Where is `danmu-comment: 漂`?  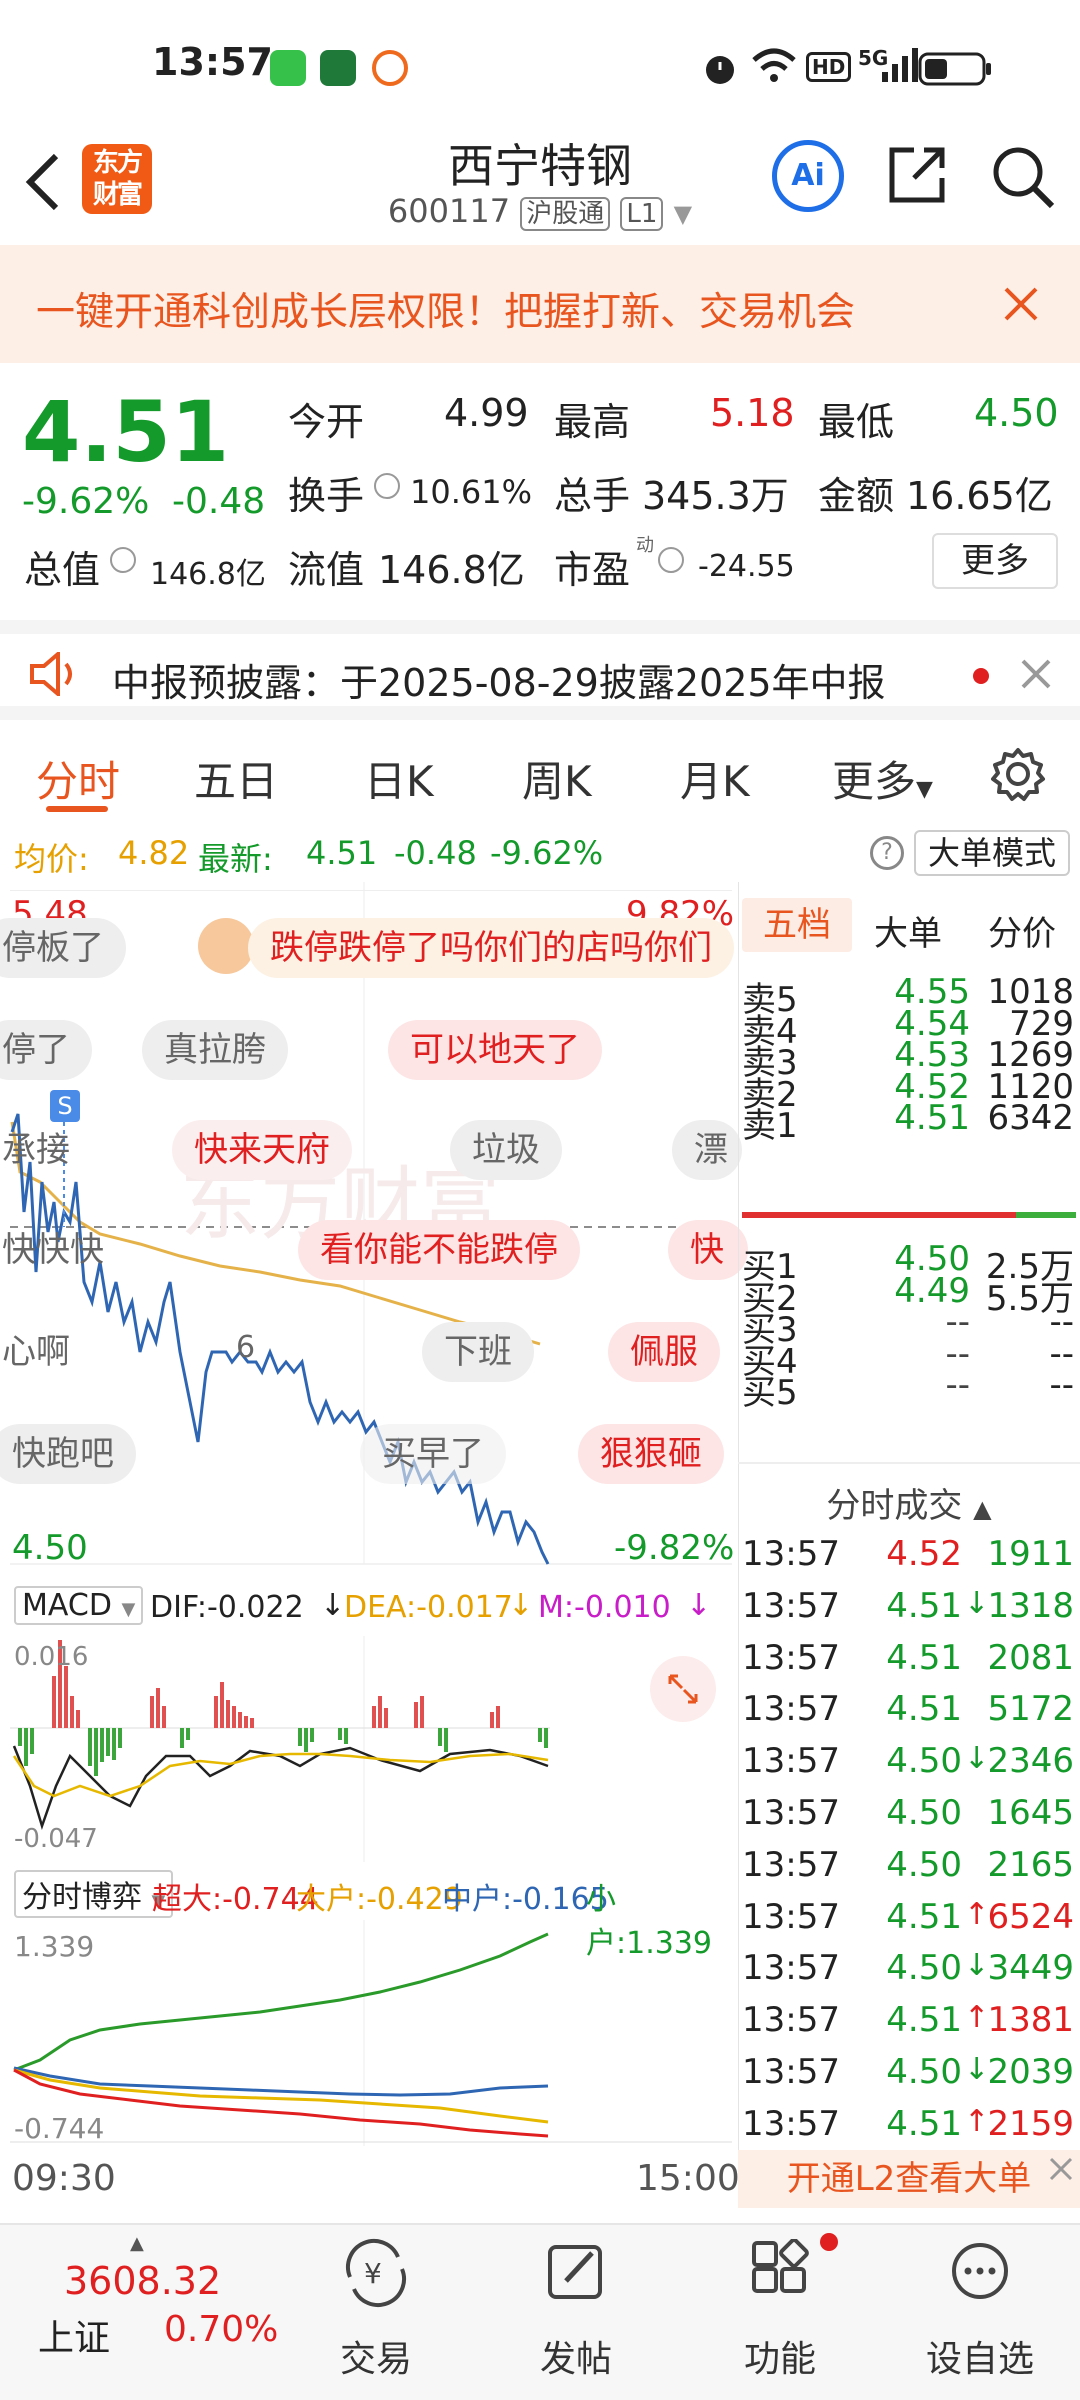
danmu-comment: 漂 is located at coordinates (707, 1150).